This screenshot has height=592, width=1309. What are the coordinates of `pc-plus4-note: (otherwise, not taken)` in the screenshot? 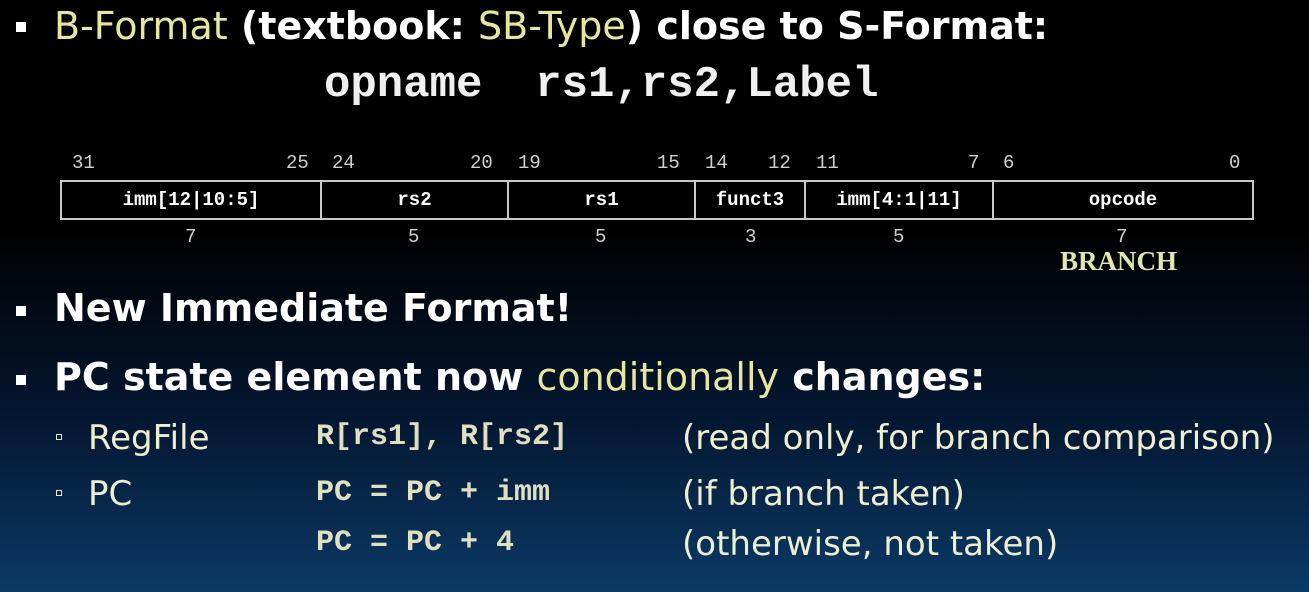 It's located at (870, 544).